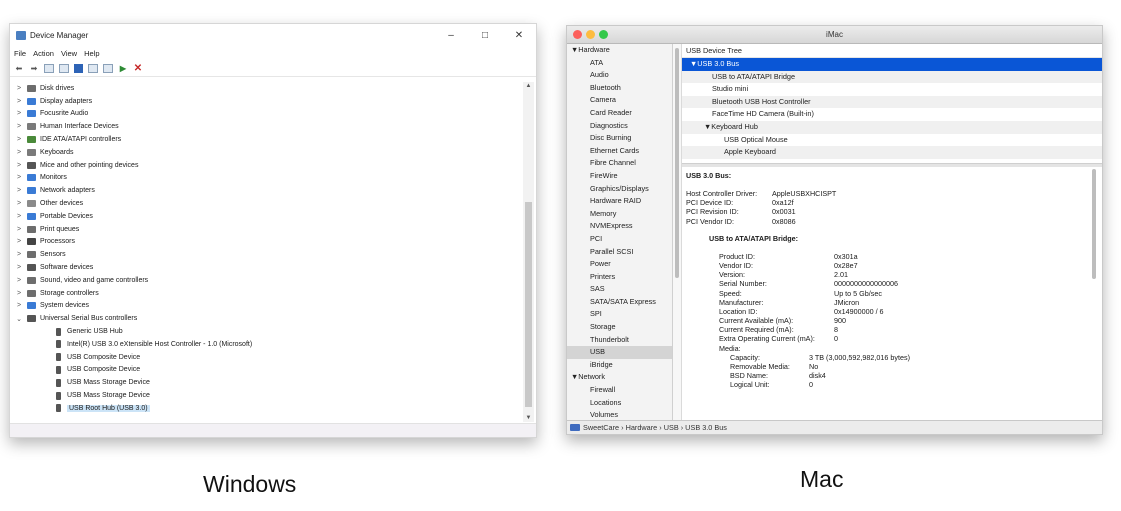 The image size is (1121, 511). I want to click on sidebar-item: iBridge, so click(619, 365).